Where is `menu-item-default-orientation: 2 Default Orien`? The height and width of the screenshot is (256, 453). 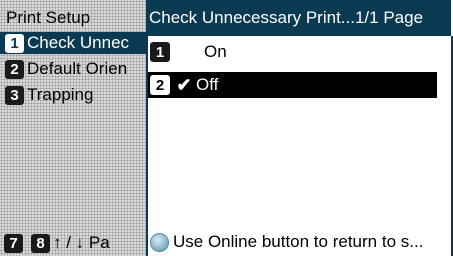 menu-item-default-orientation: 2 Default Orien is located at coordinates (73, 69).